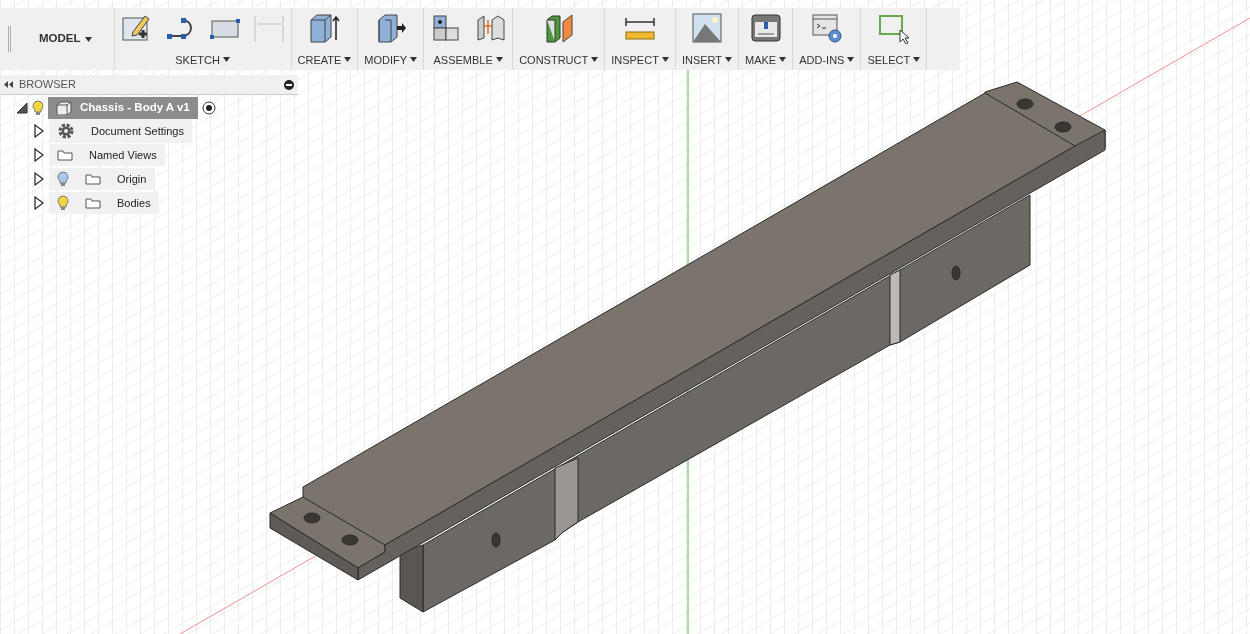  Describe the element at coordinates (765, 28) in the screenshot. I see `printer-icon` at that location.